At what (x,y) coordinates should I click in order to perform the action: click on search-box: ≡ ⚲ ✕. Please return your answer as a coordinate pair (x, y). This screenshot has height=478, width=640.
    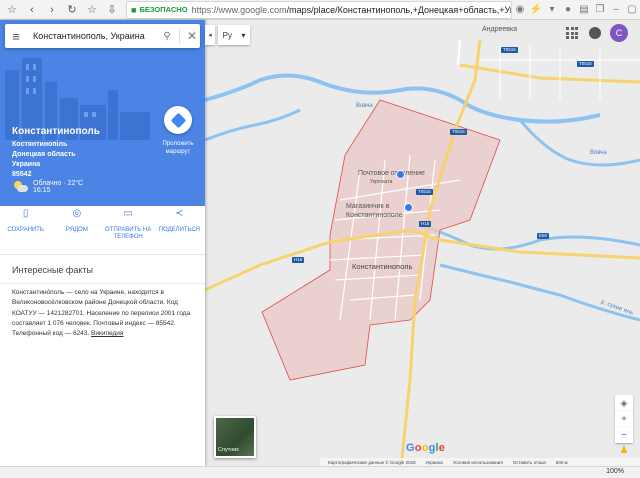
    Looking at the image, I should click on (102, 36).